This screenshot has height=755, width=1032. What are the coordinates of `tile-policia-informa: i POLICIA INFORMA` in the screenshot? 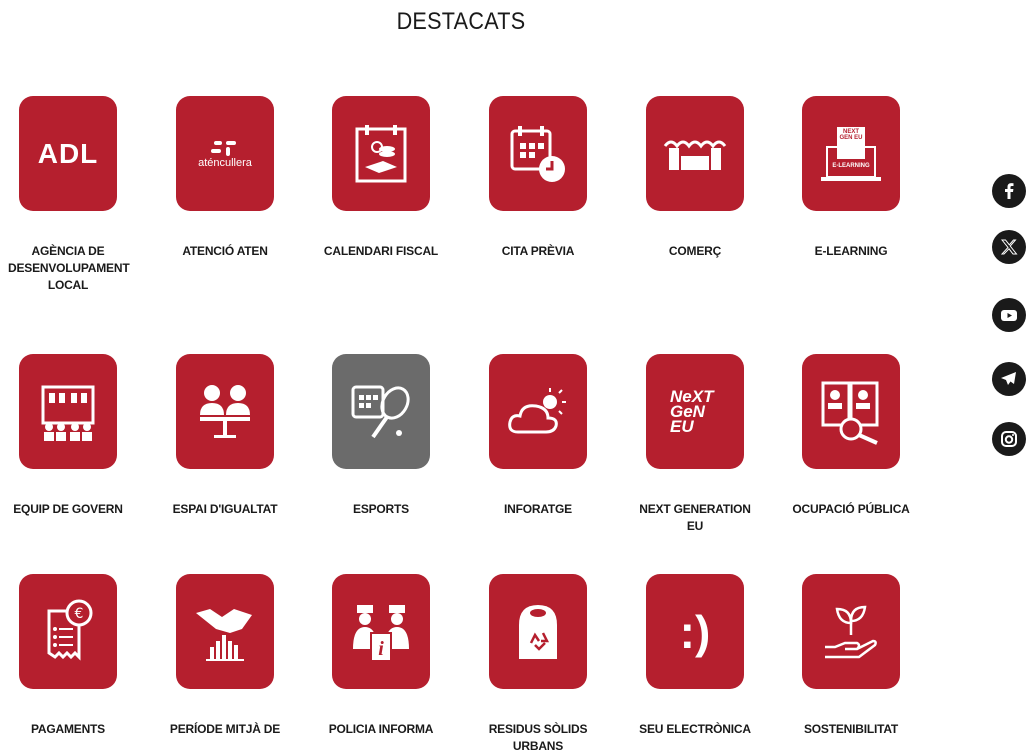 It's located at (381, 656).